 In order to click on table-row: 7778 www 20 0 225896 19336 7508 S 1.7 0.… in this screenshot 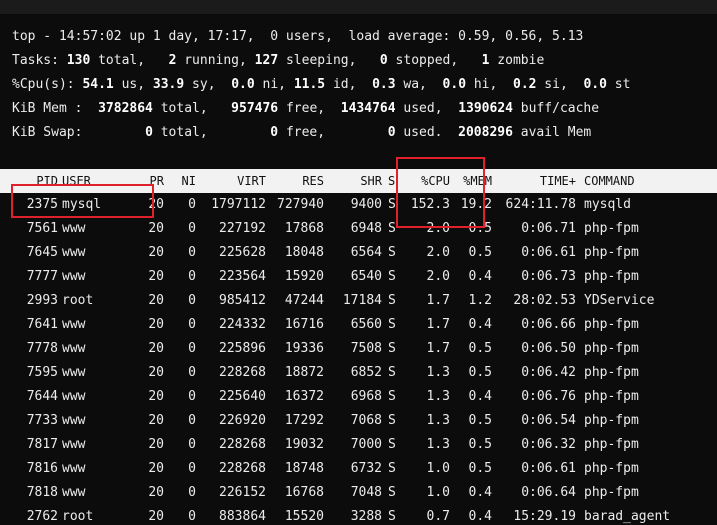, I will do `click(358, 349)`.